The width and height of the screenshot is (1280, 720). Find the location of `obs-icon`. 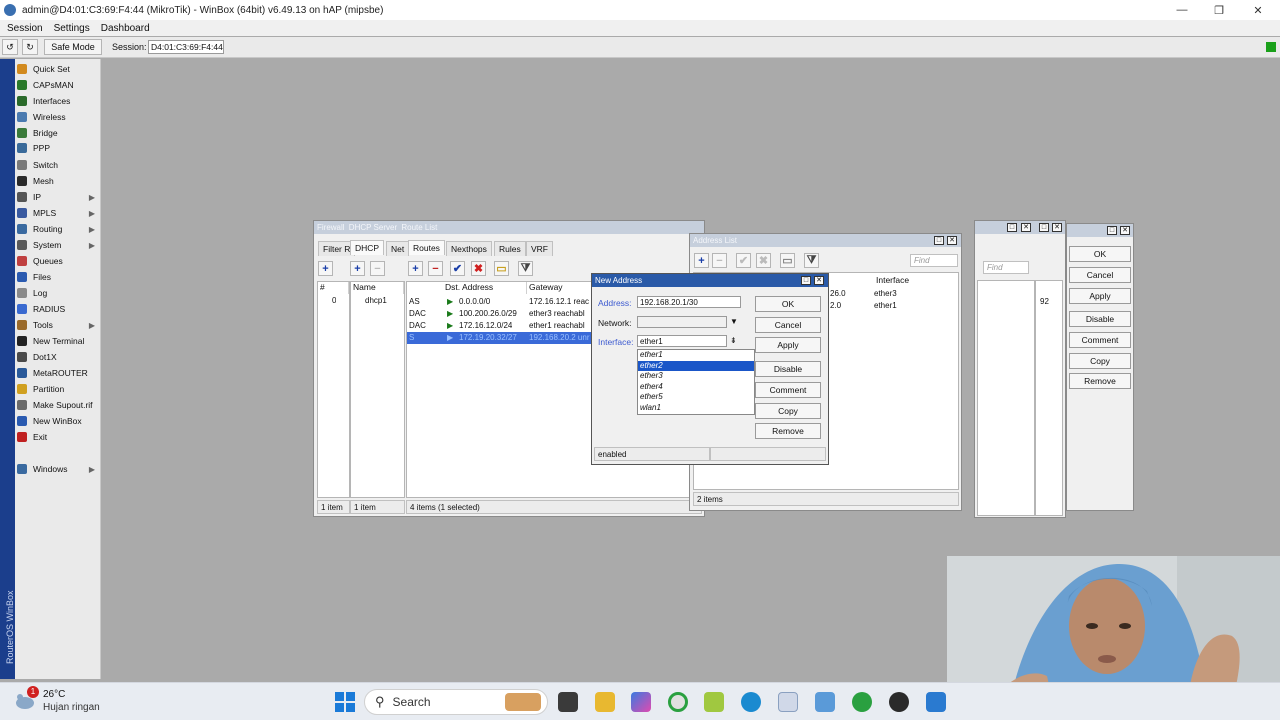

obs-icon is located at coordinates (899, 702).